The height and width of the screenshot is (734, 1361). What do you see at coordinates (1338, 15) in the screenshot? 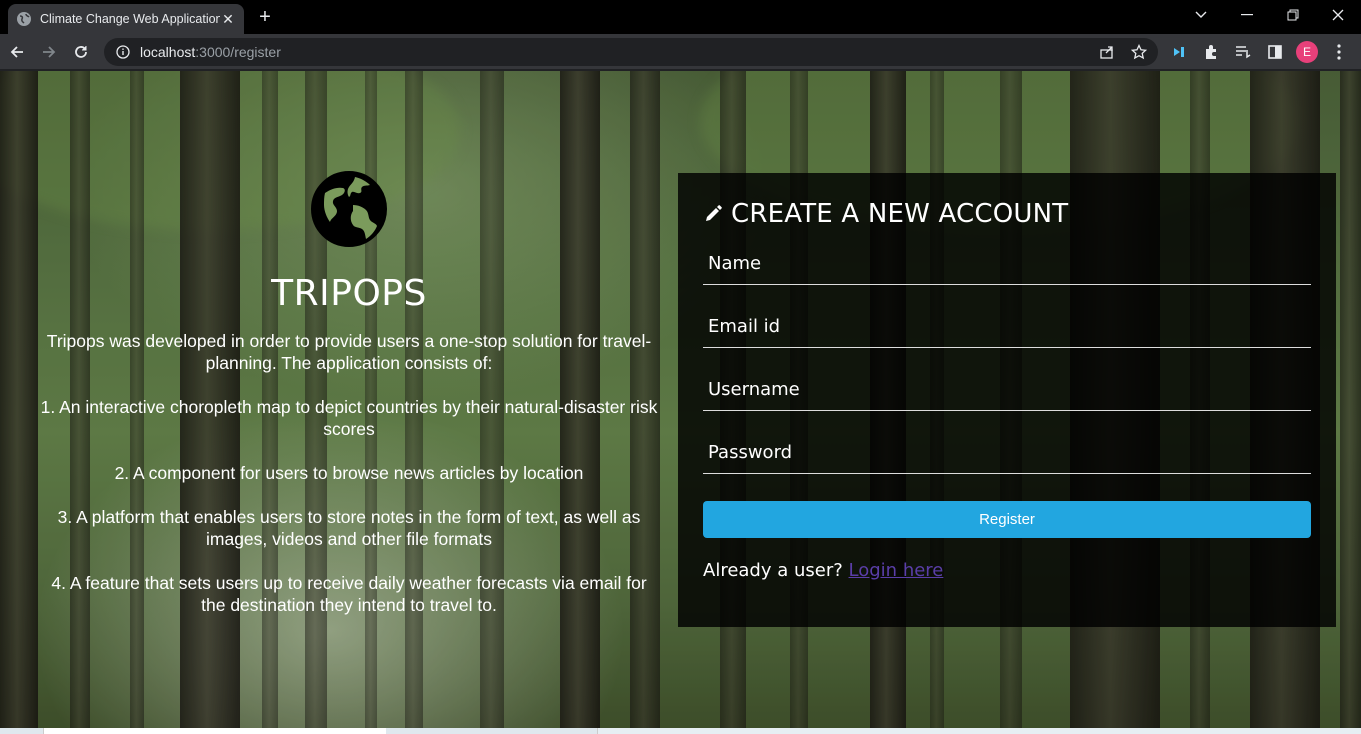
I see `close-window-icon` at bounding box center [1338, 15].